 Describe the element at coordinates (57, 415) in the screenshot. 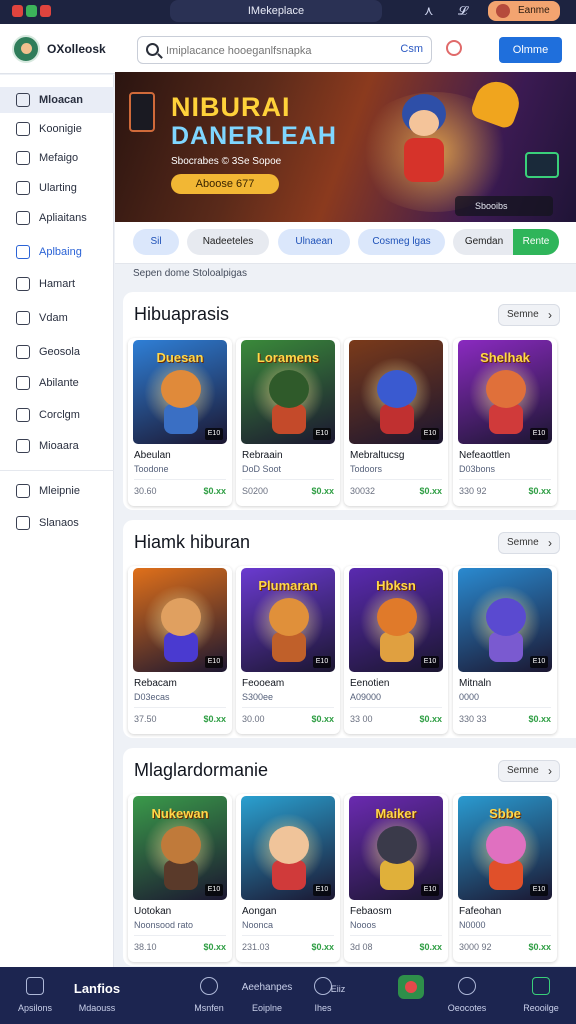

I see `sidebar-item-10: Corclgm` at that location.